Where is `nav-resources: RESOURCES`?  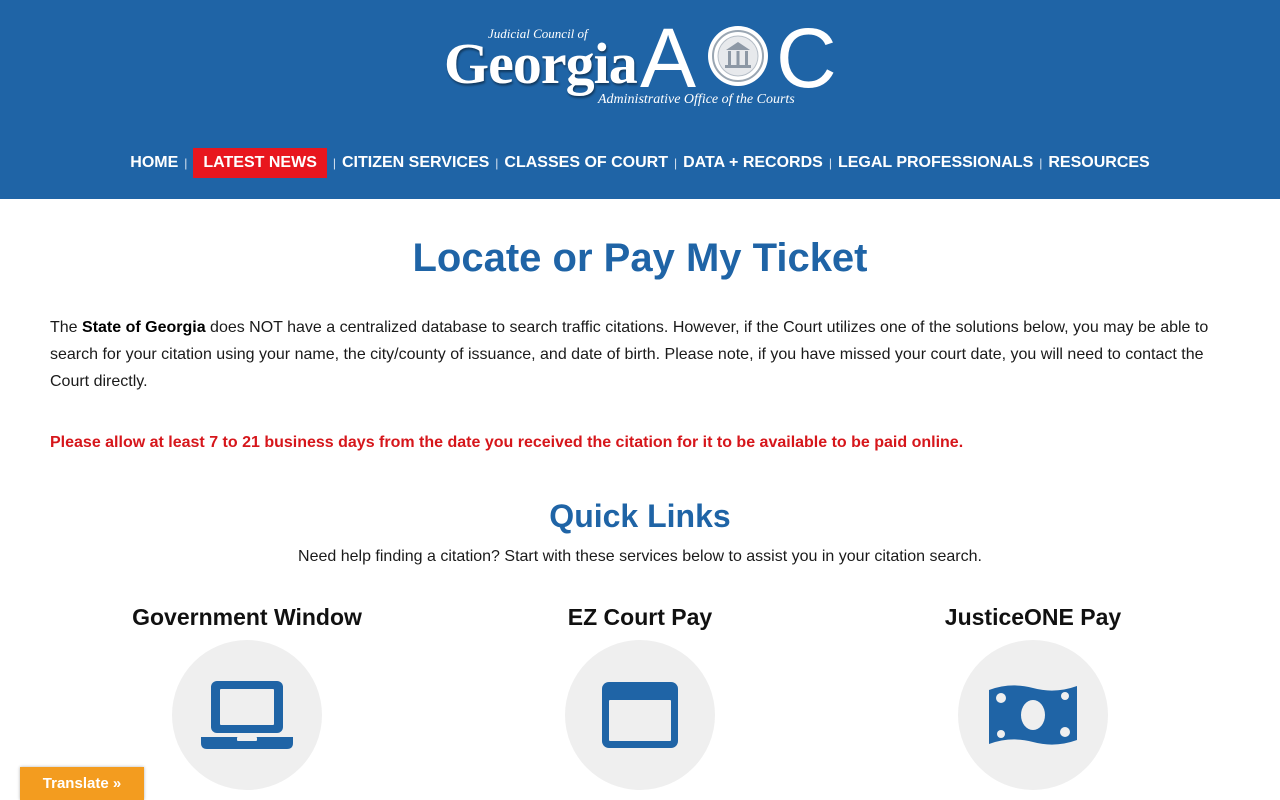
nav-resources: RESOURCES is located at coordinates (1098, 163).